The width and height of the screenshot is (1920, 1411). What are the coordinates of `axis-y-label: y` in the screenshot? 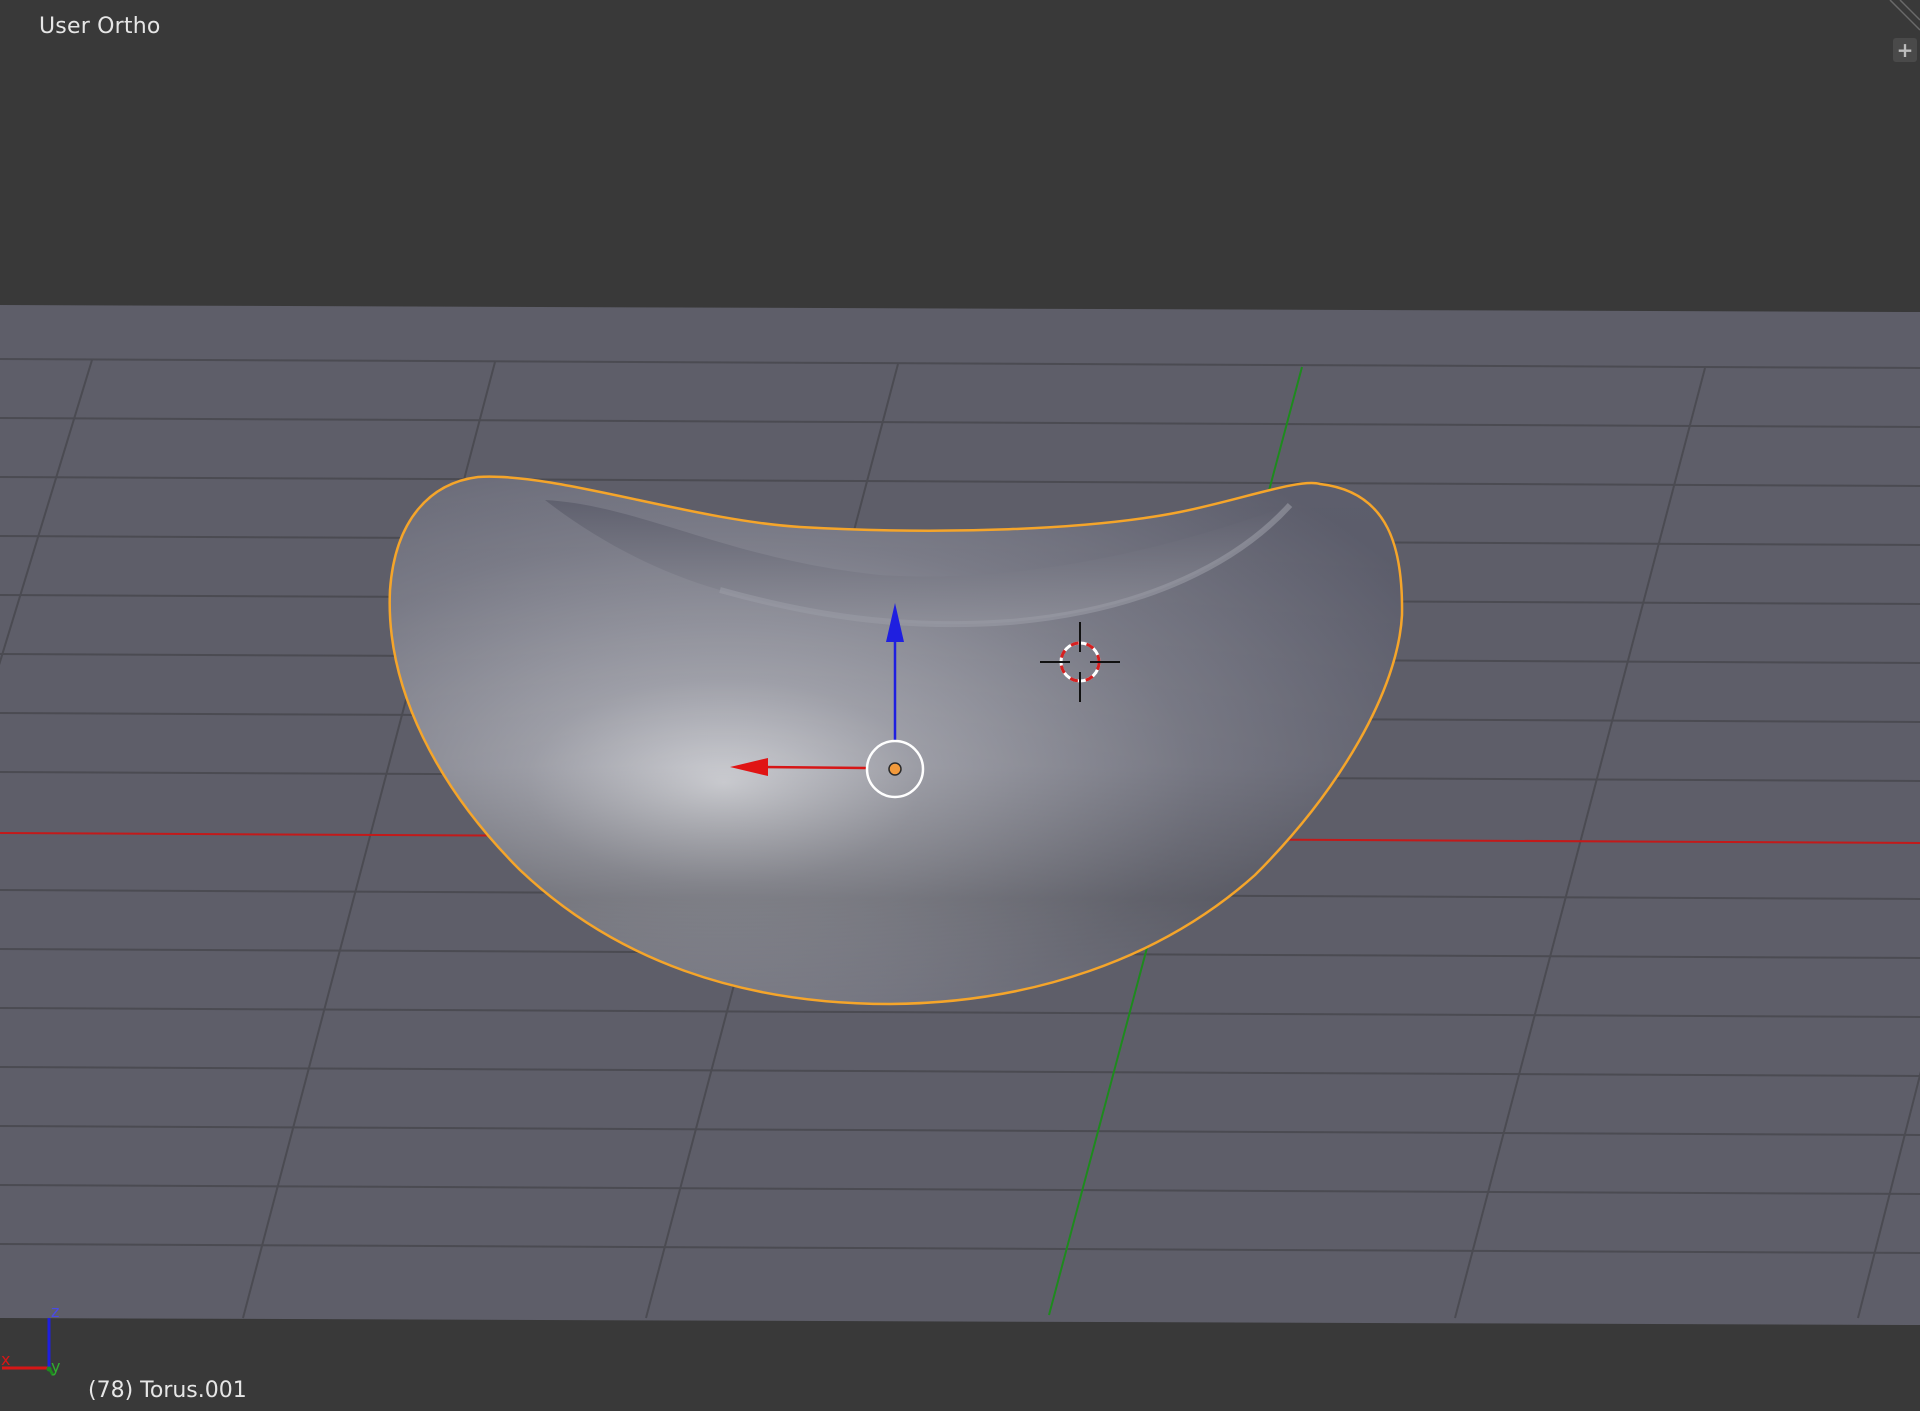 It's located at (56, 1366).